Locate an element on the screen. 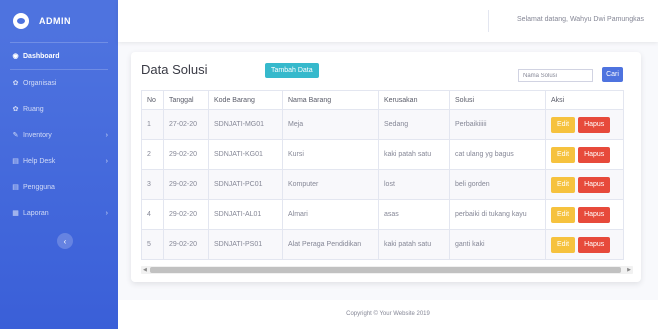 This screenshot has height=329, width=658. cell-kode-barang: SDNJATI-PS01 is located at coordinates (245, 244).